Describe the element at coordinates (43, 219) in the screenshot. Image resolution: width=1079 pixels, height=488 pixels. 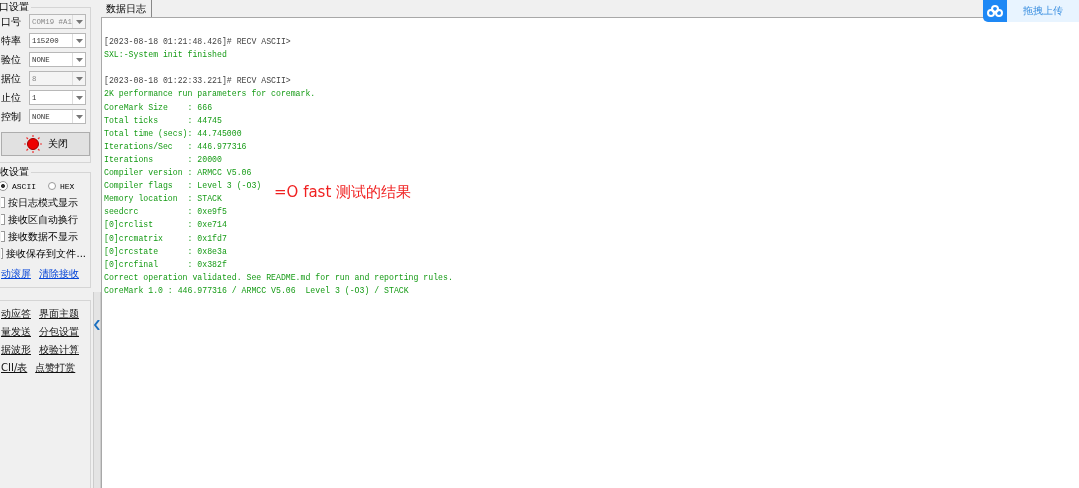
I see `checkbox-label: 接收区自动换行` at that location.